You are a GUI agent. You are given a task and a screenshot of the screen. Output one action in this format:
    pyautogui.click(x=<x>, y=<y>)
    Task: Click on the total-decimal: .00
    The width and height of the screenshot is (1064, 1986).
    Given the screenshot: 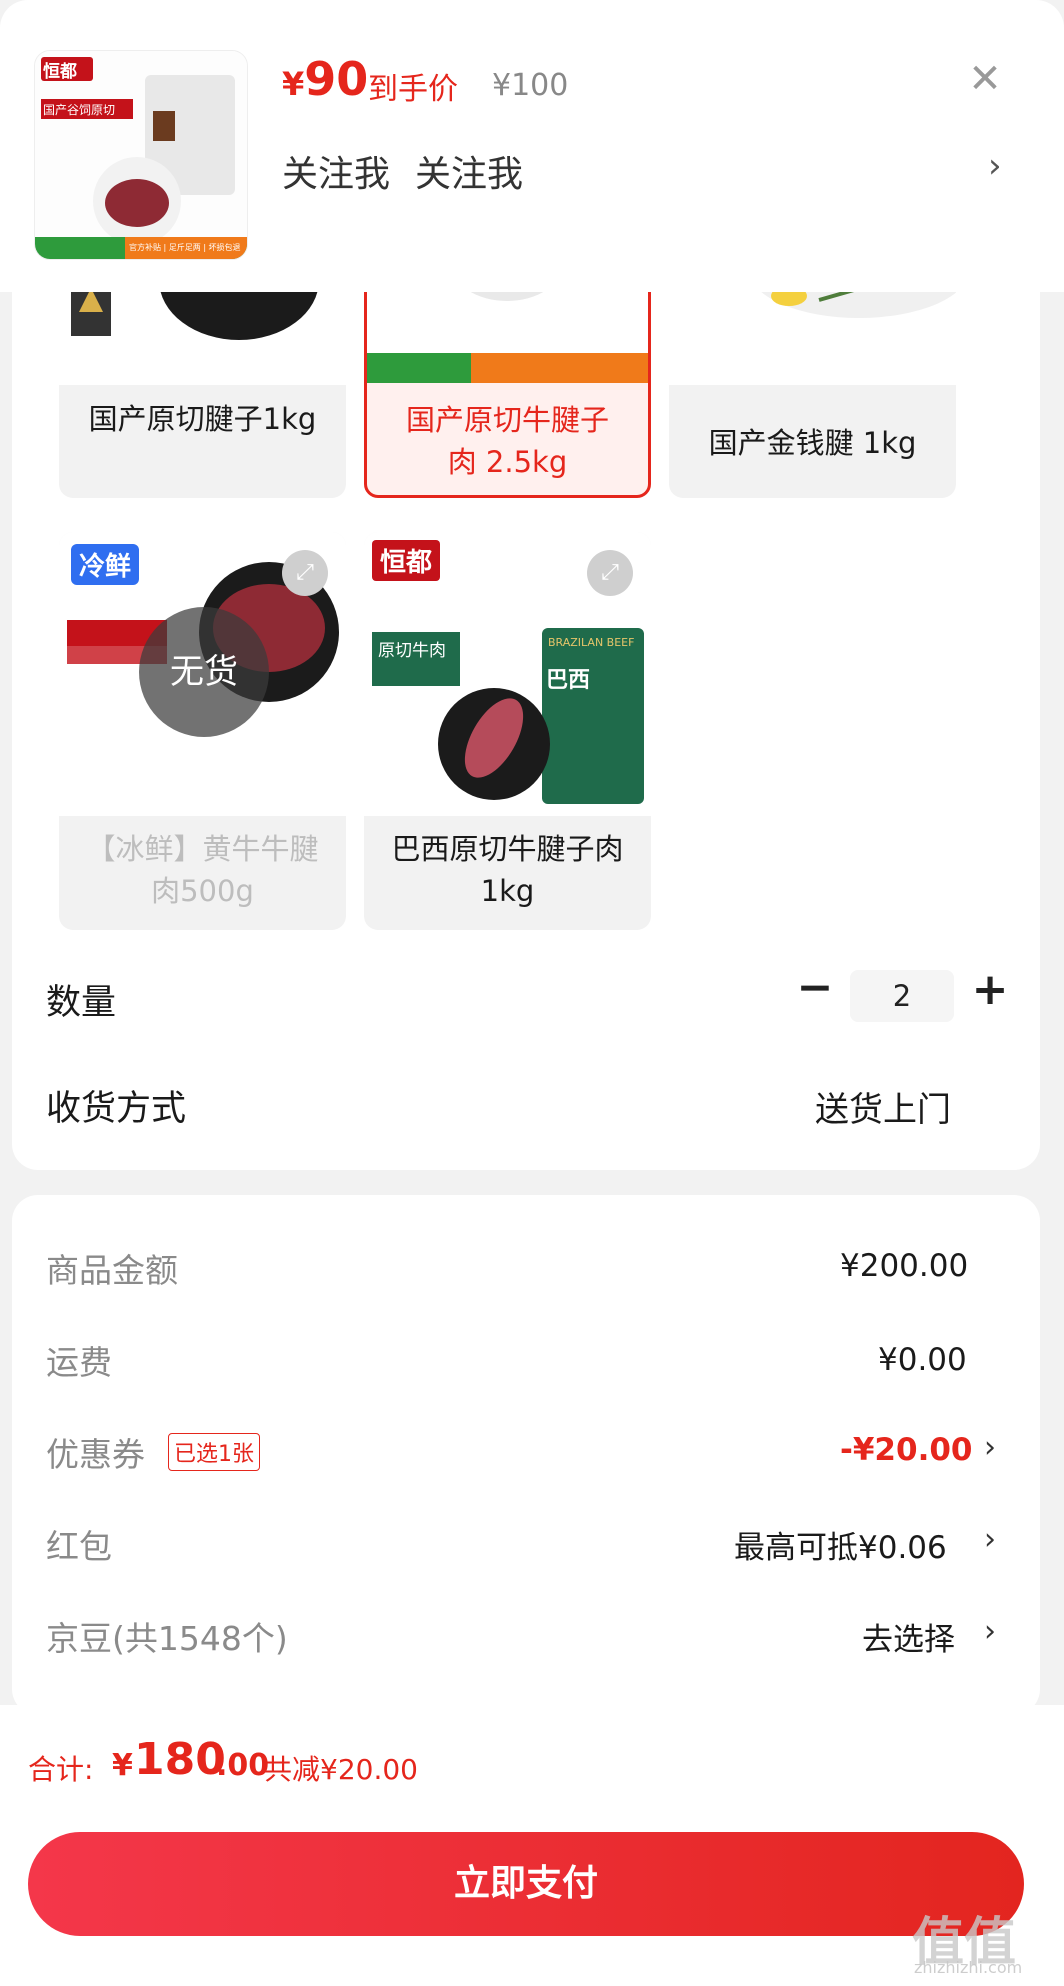 What is the action you would take?
    pyautogui.click(x=243, y=1765)
    